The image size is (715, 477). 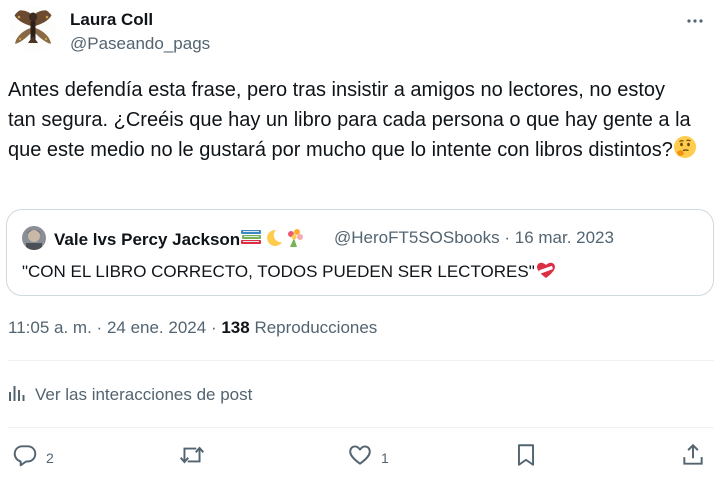 What do you see at coordinates (695, 21) in the screenshot?
I see `more-options-icon` at bounding box center [695, 21].